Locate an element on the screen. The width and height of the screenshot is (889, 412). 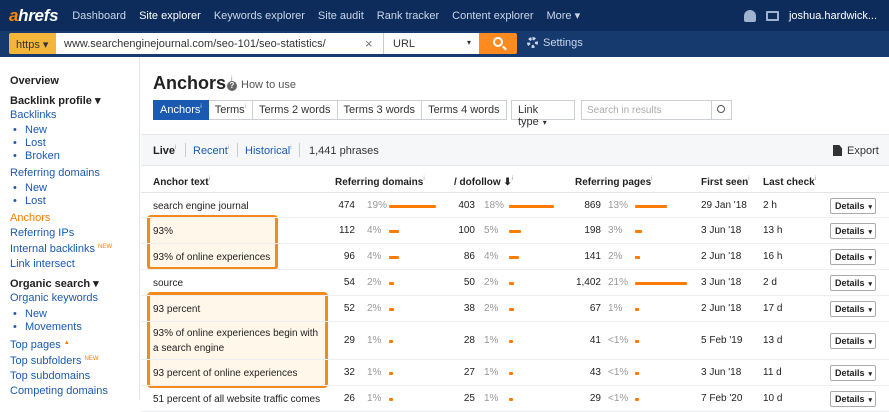
new-badge: ▲ is located at coordinates (66, 343).